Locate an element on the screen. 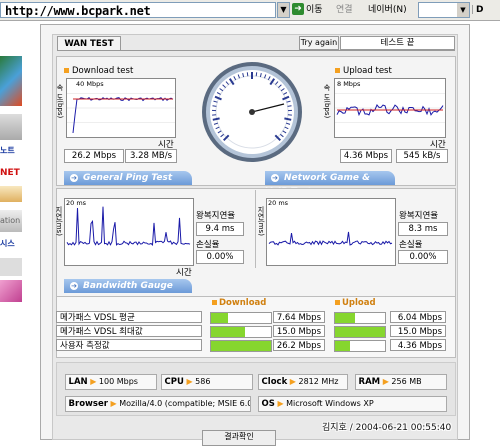 This screenshot has width=500, height=446. try-again-button: Try again is located at coordinates (319, 43).